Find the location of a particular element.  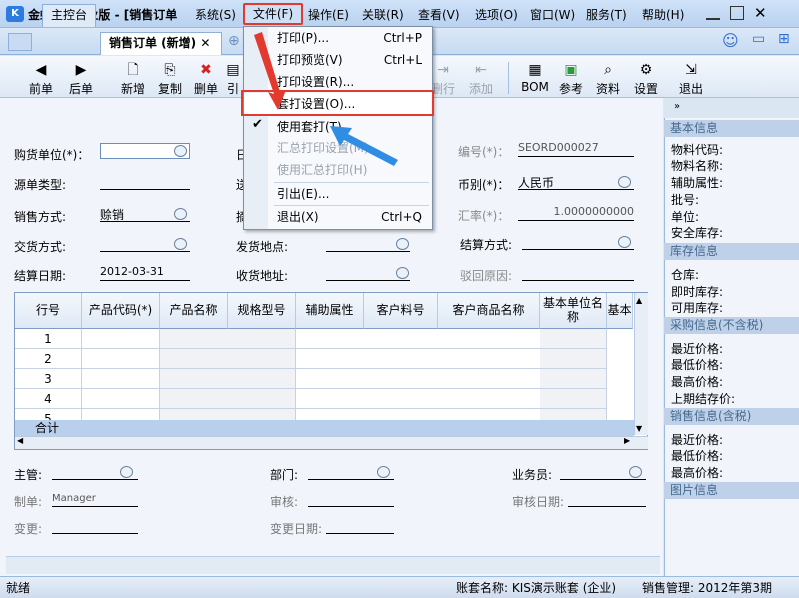

col-header-base-unit: 基本单位名称 is located at coordinates (573, 311).